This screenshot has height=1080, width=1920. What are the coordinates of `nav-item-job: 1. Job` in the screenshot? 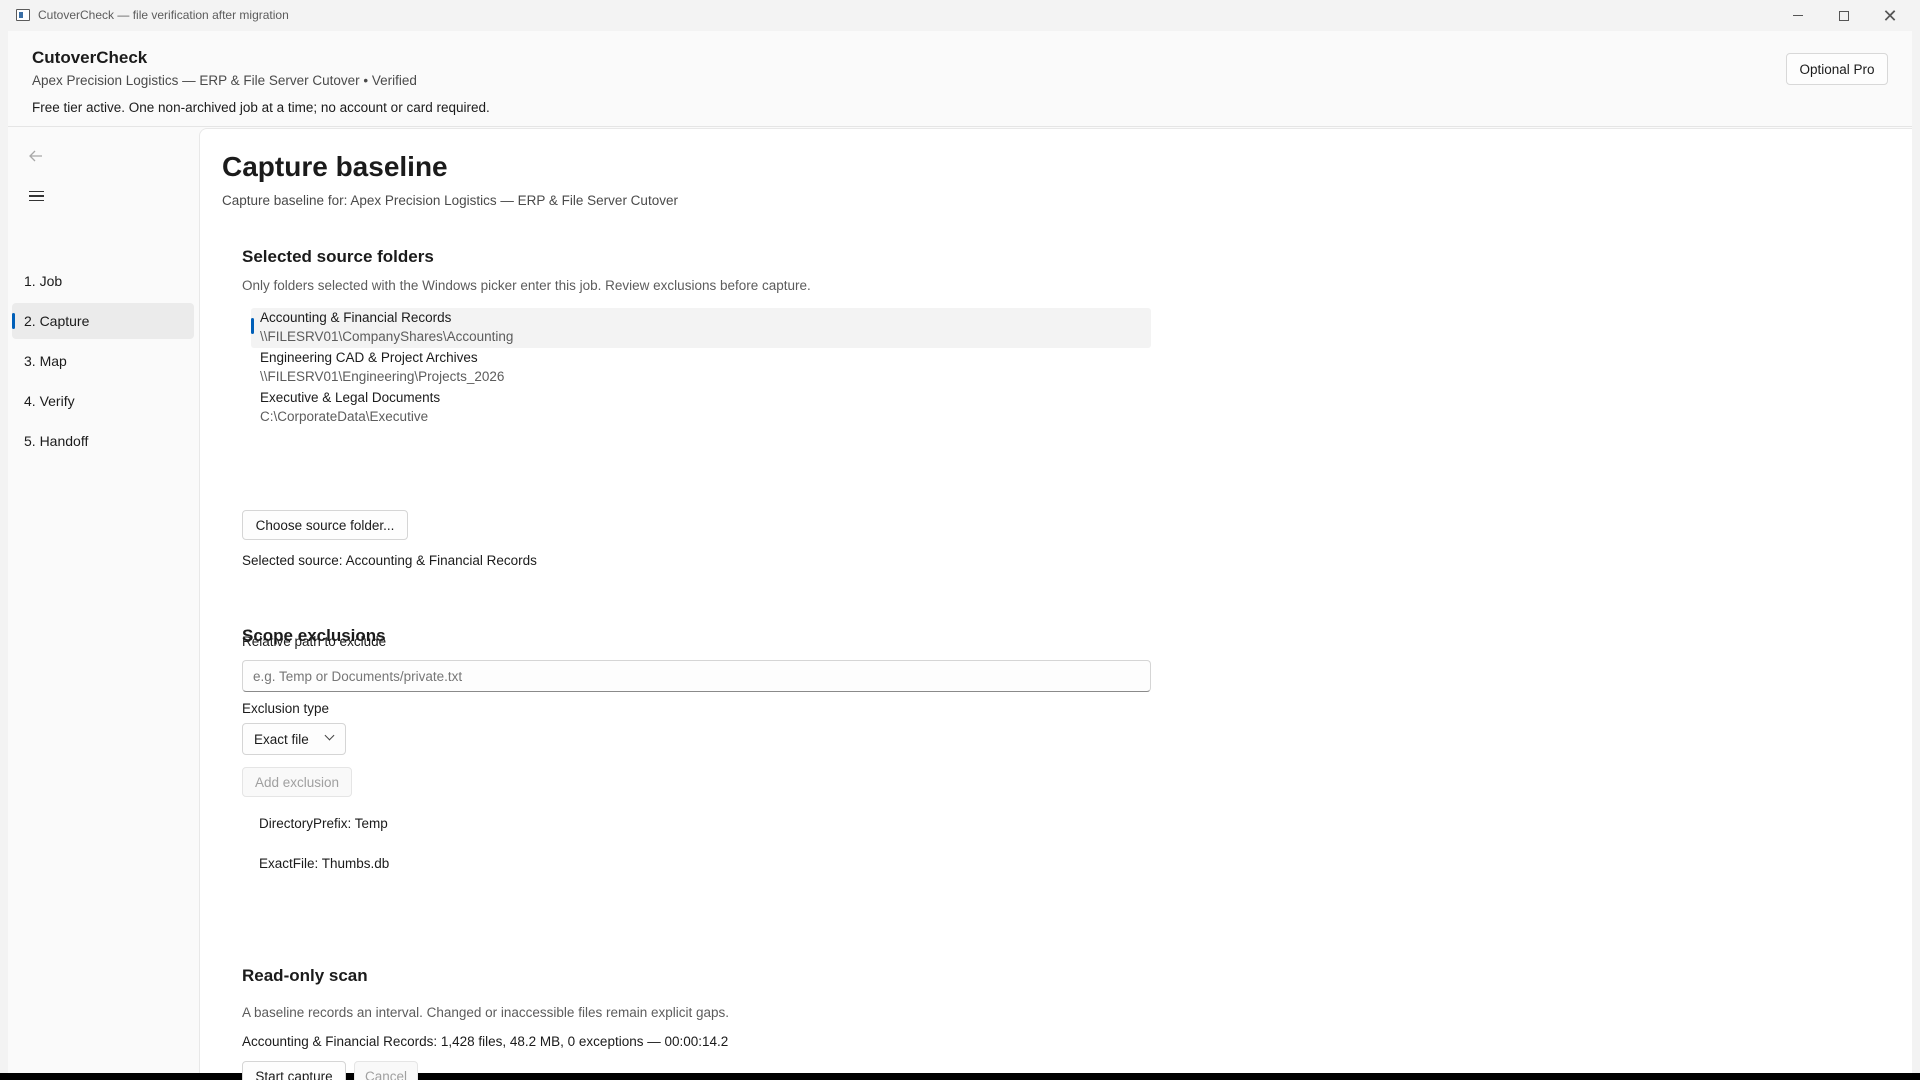 It's located at (103, 281).